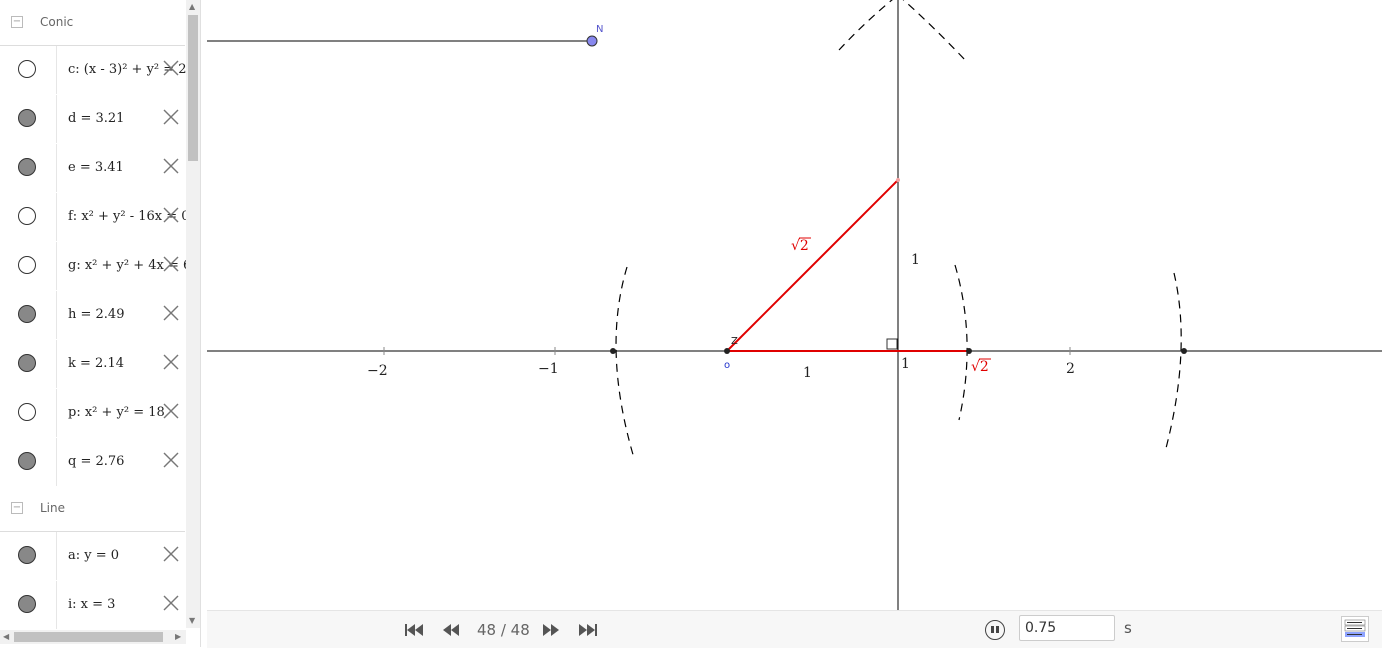 This screenshot has width=1382, height=648. What do you see at coordinates (6, 637) in the screenshot?
I see `scroll-left-arrow-icon: ◀` at bounding box center [6, 637].